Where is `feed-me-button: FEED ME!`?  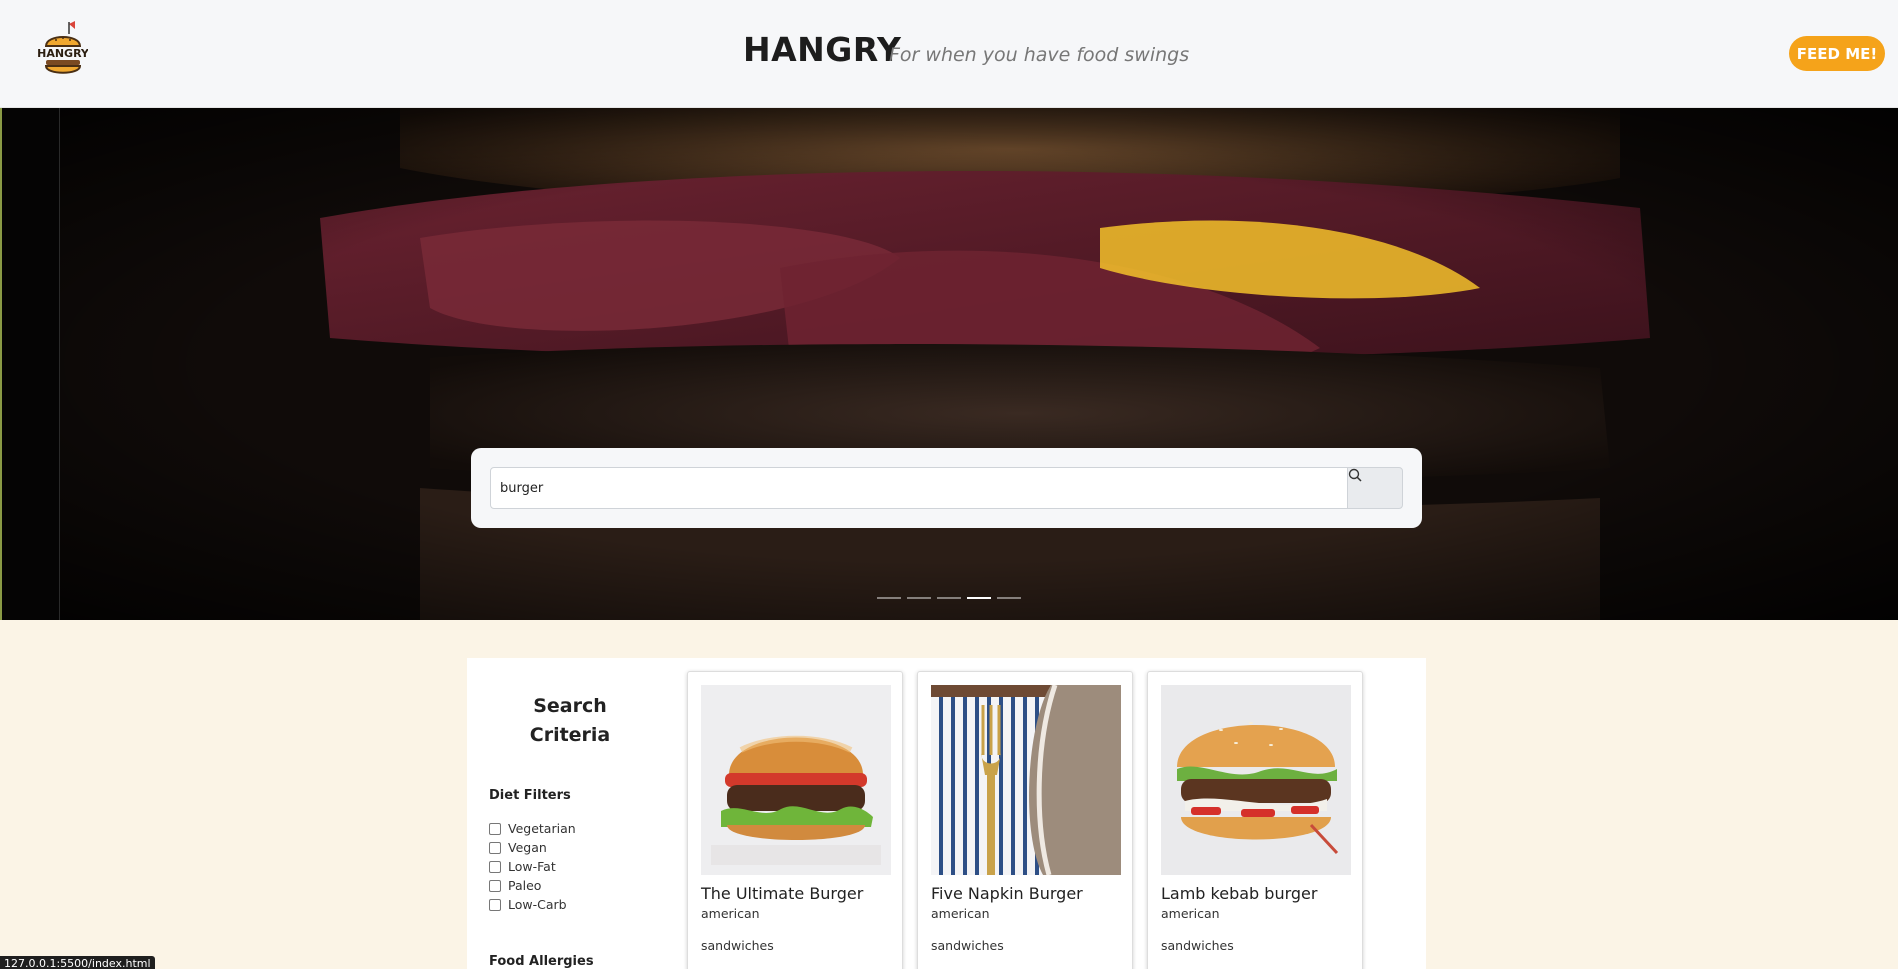 feed-me-button: FEED ME! is located at coordinates (1837, 53).